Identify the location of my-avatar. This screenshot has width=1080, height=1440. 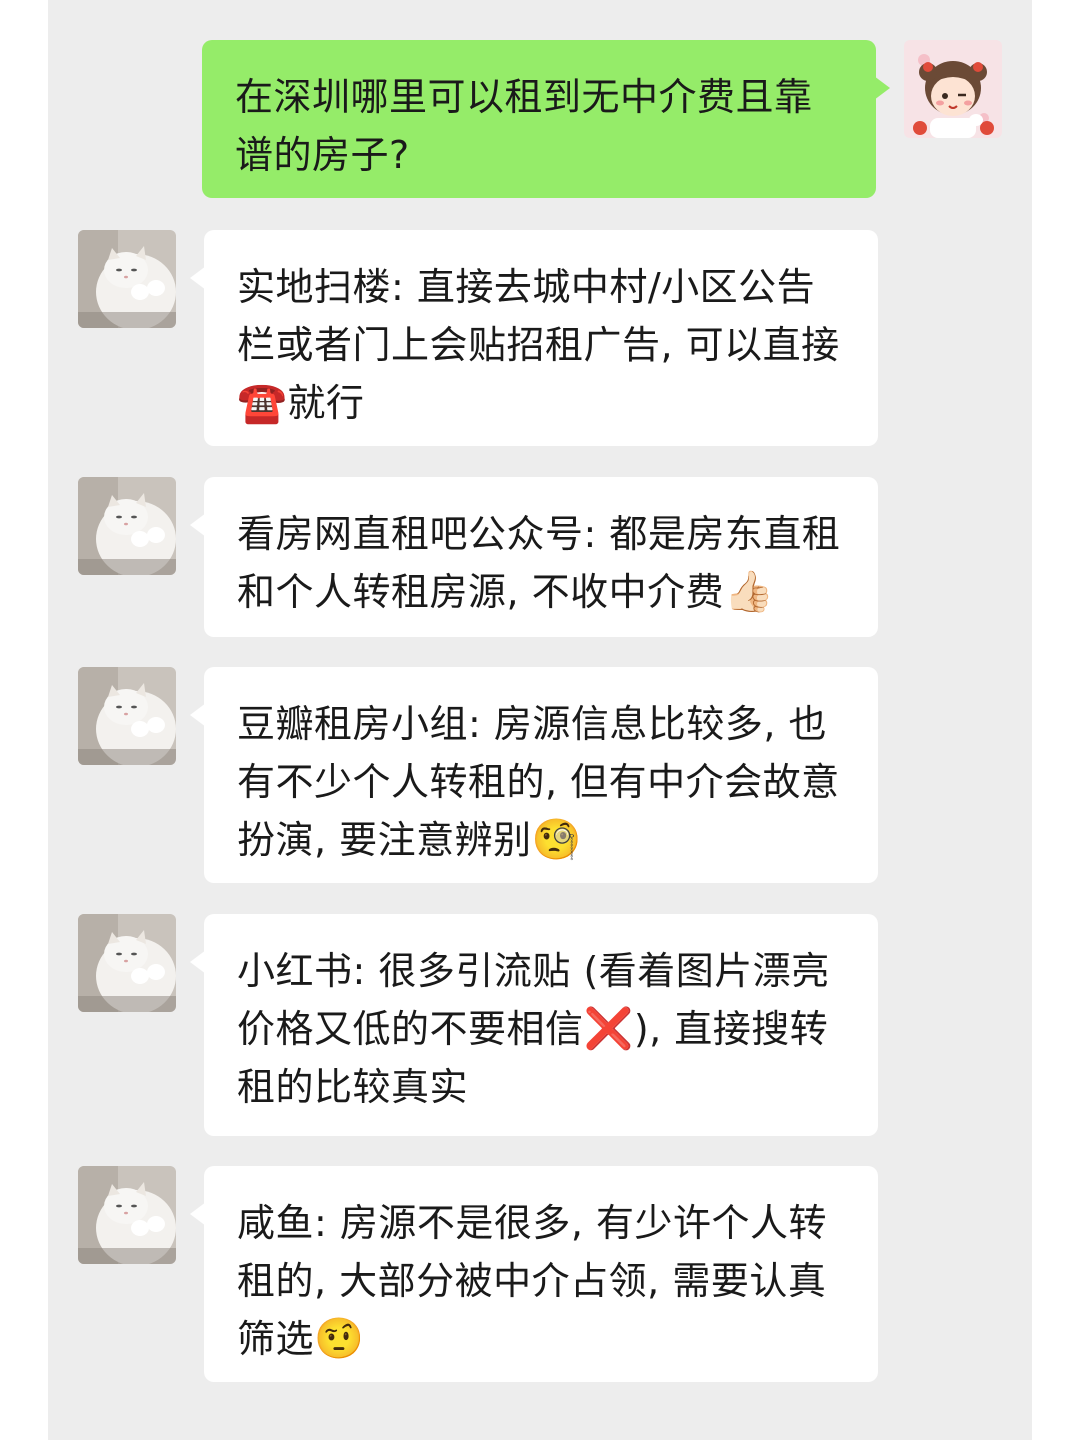
(953, 89).